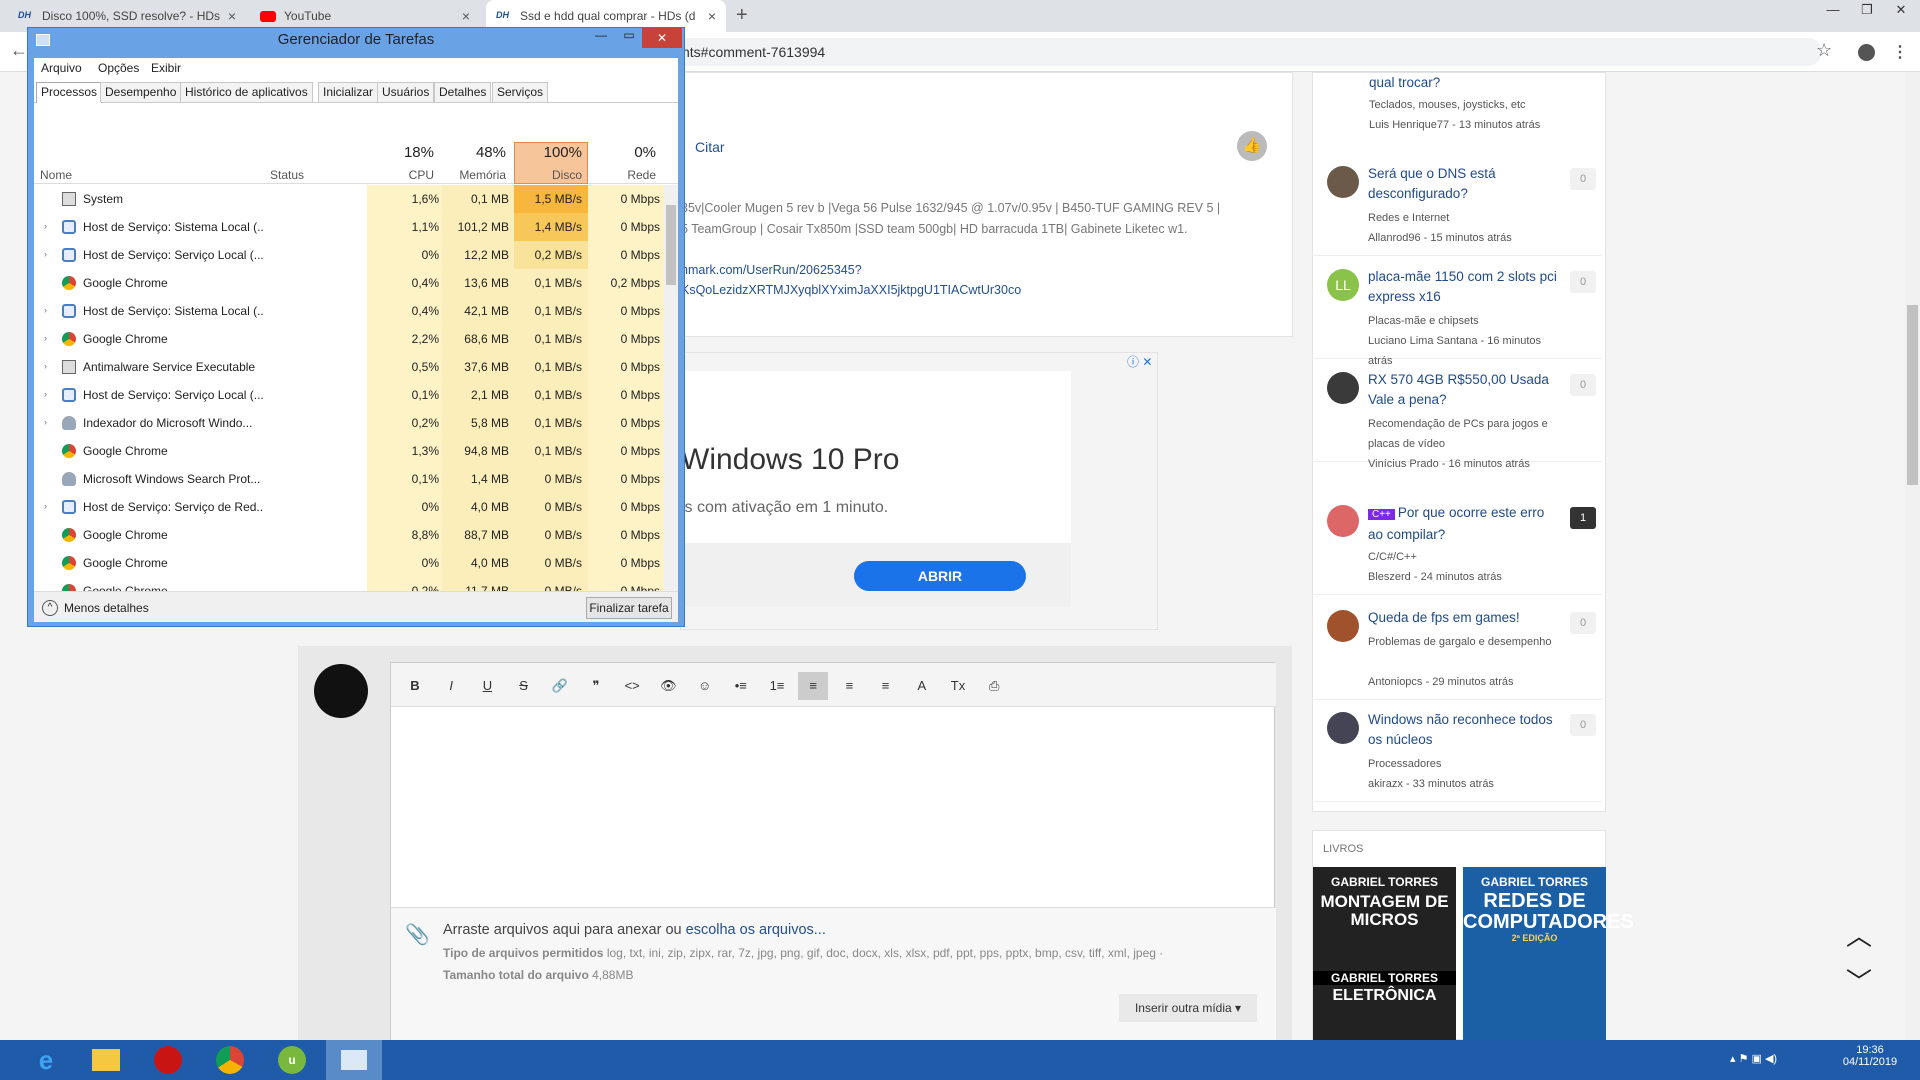 This screenshot has width=1920, height=1080. Describe the element at coordinates (1824, 50) in the screenshot. I see `bookmark-star-icon: ☆` at that location.